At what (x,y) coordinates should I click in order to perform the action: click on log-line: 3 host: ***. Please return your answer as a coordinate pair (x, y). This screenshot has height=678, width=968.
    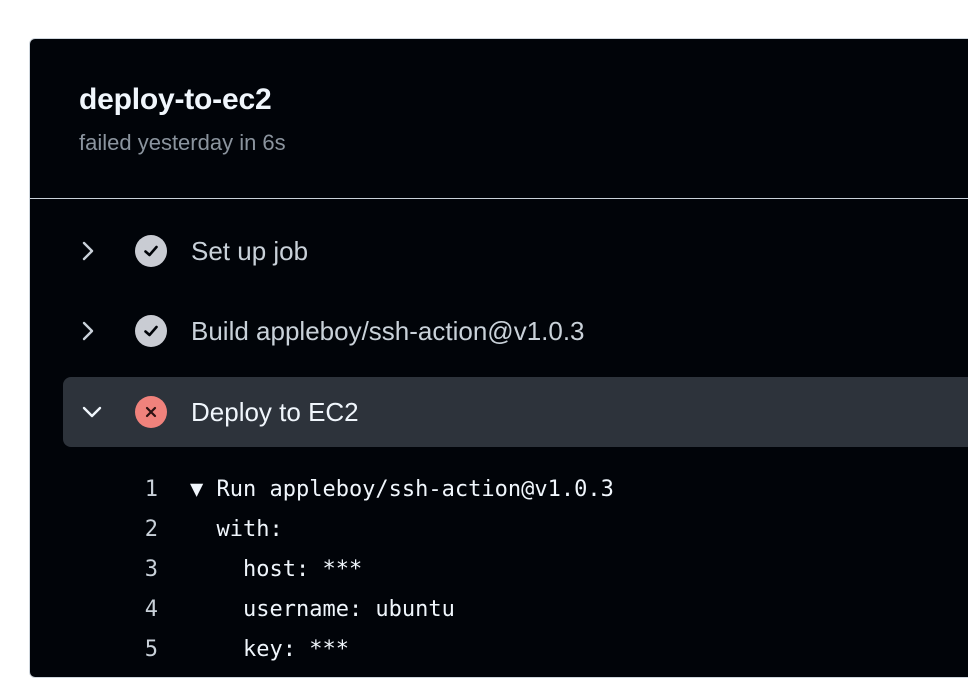
    Looking at the image, I should click on (499, 569).